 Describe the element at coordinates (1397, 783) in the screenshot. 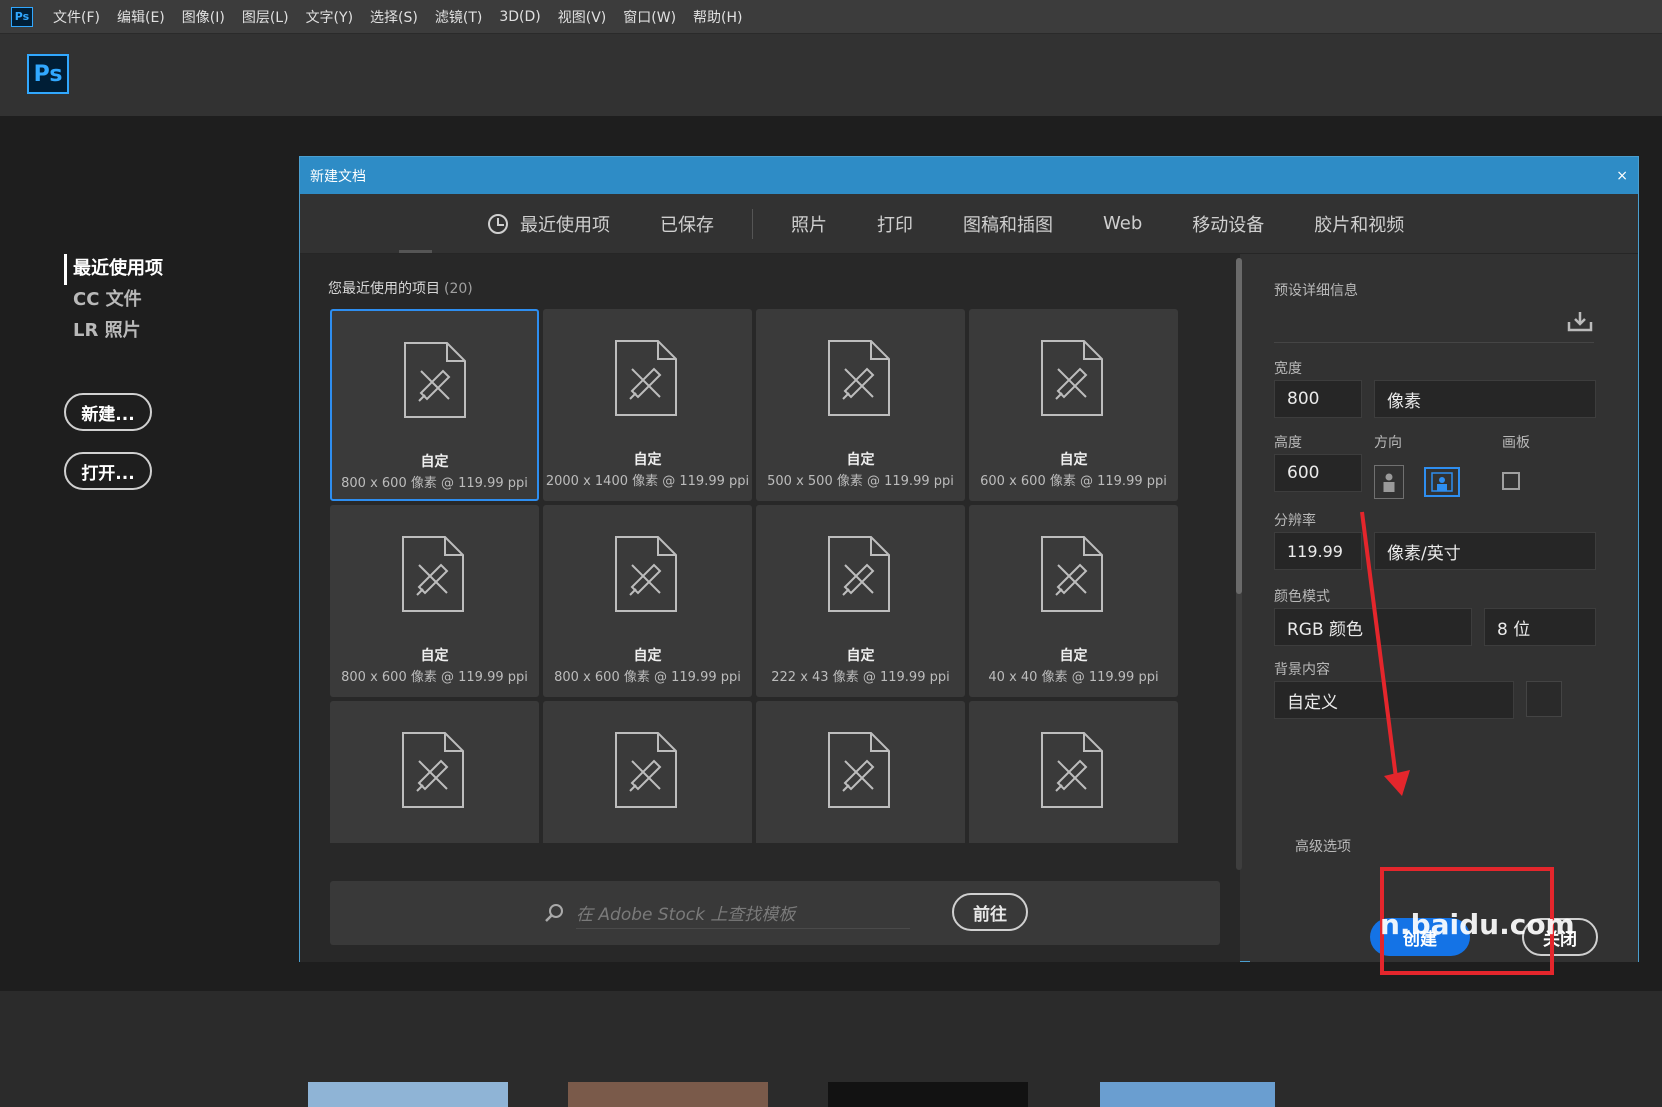

I see `annotation-arrowhead` at that location.